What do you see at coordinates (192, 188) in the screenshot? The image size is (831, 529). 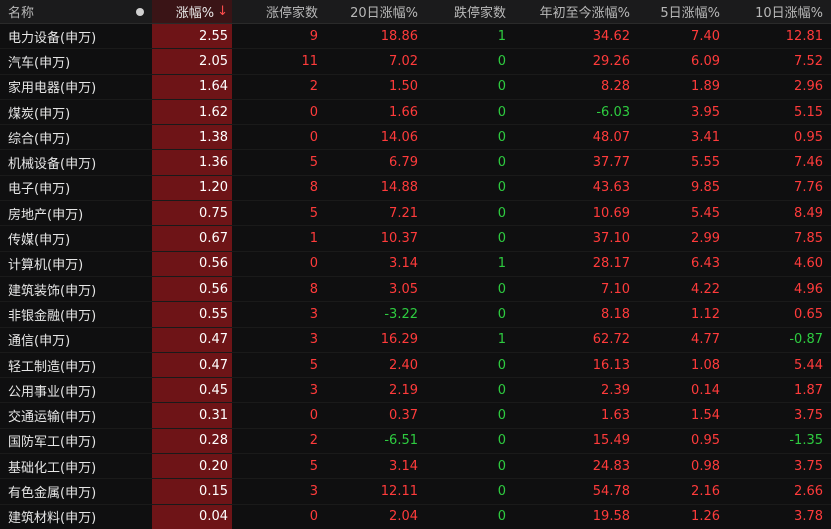 I see `row-change: 1.20` at bounding box center [192, 188].